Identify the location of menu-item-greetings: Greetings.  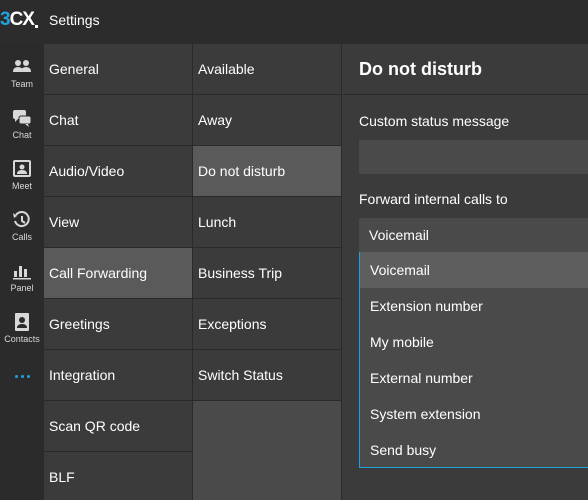
(118, 324).